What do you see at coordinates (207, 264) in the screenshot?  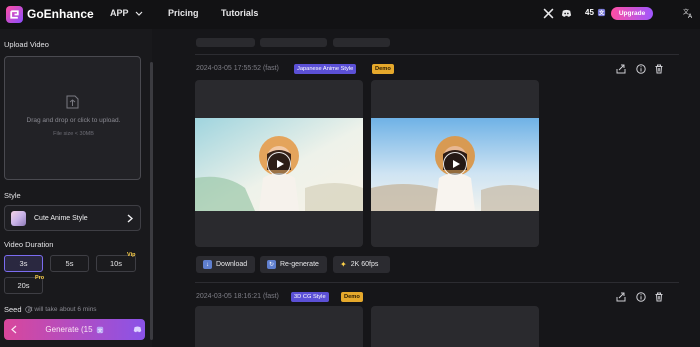 I see `download-icon: ↓` at bounding box center [207, 264].